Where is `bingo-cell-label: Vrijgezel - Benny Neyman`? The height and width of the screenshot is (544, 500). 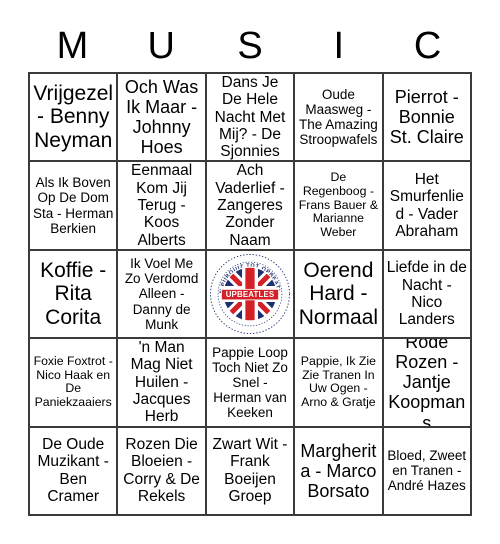
bingo-cell-label: Vrijgezel - Benny Neyman is located at coordinates (73, 116).